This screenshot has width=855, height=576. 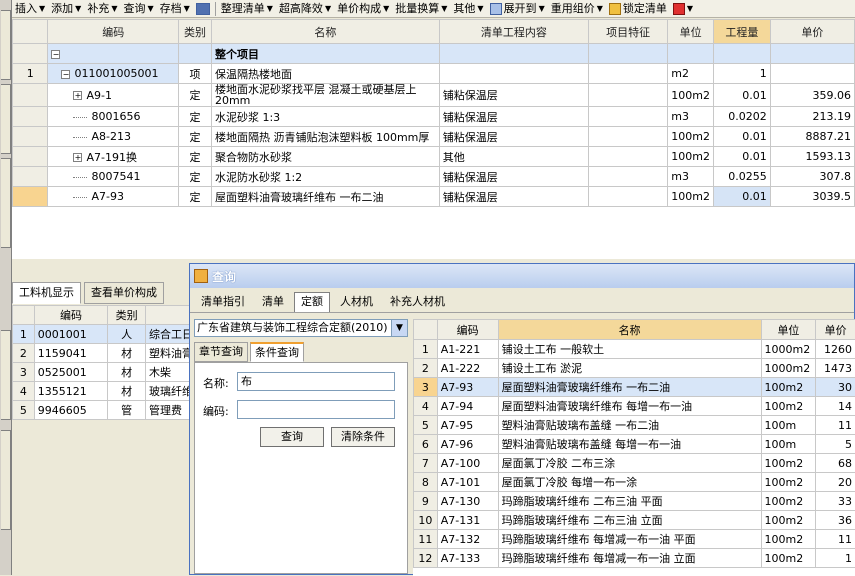 I want to click on table-row: 4A7-94屋面塑料油膏玻璃纤维布 每增一布一油100m214, so click(x=634, y=406).